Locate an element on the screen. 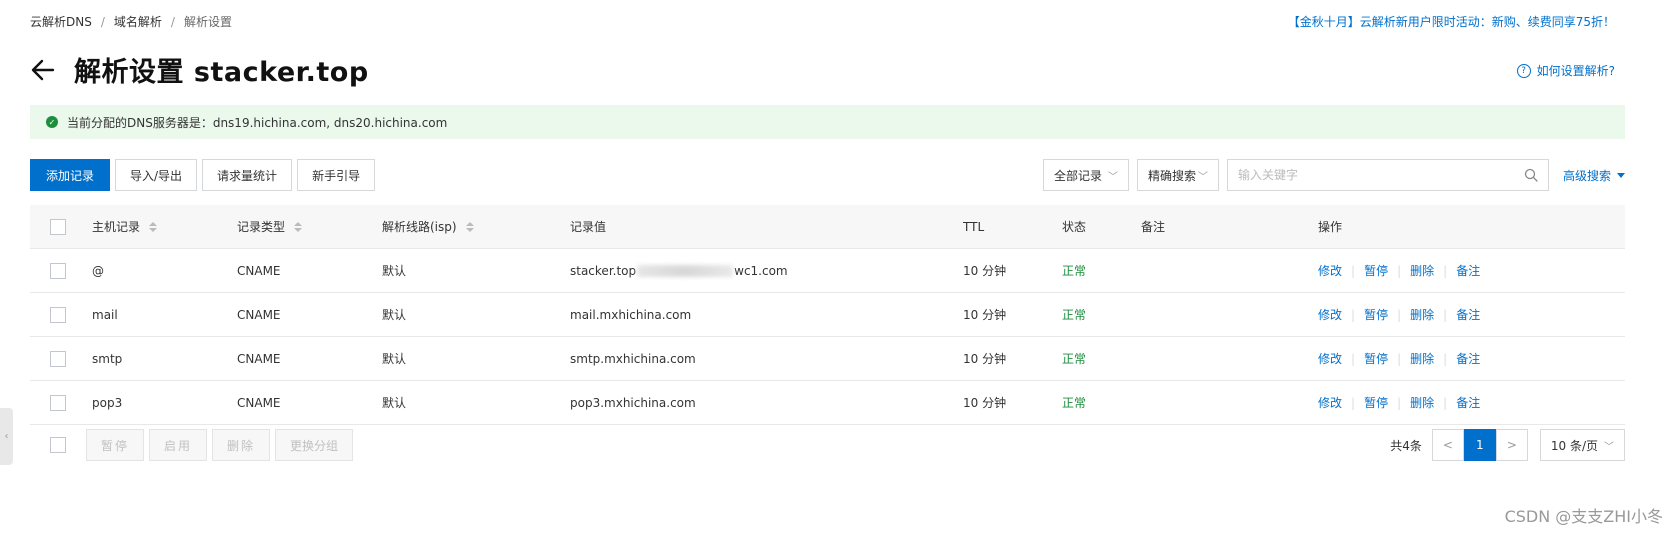 This screenshot has width=1677, height=537. column-host: 主机记录 is located at coordinates (125, 226).